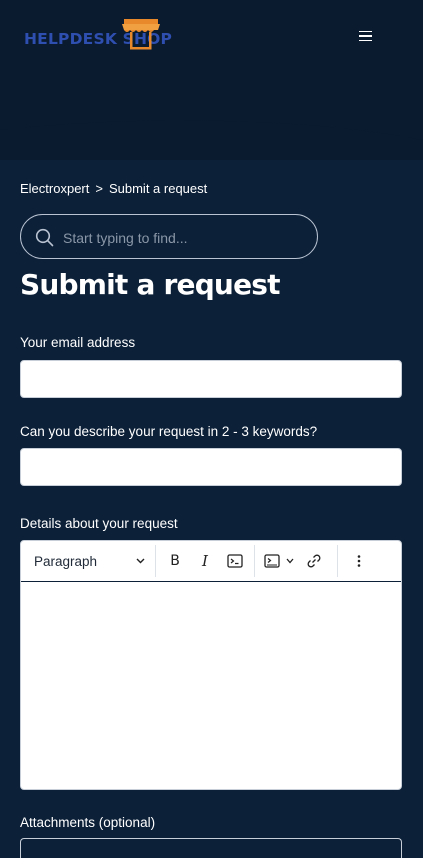 Image resolution: width=423 pixels, height=858 pixels. What do you see at coordinates (54, 188) in the screenshot?
I see `breadcrumb-link-home: Electroxpert` at bounding box center [54, 188].